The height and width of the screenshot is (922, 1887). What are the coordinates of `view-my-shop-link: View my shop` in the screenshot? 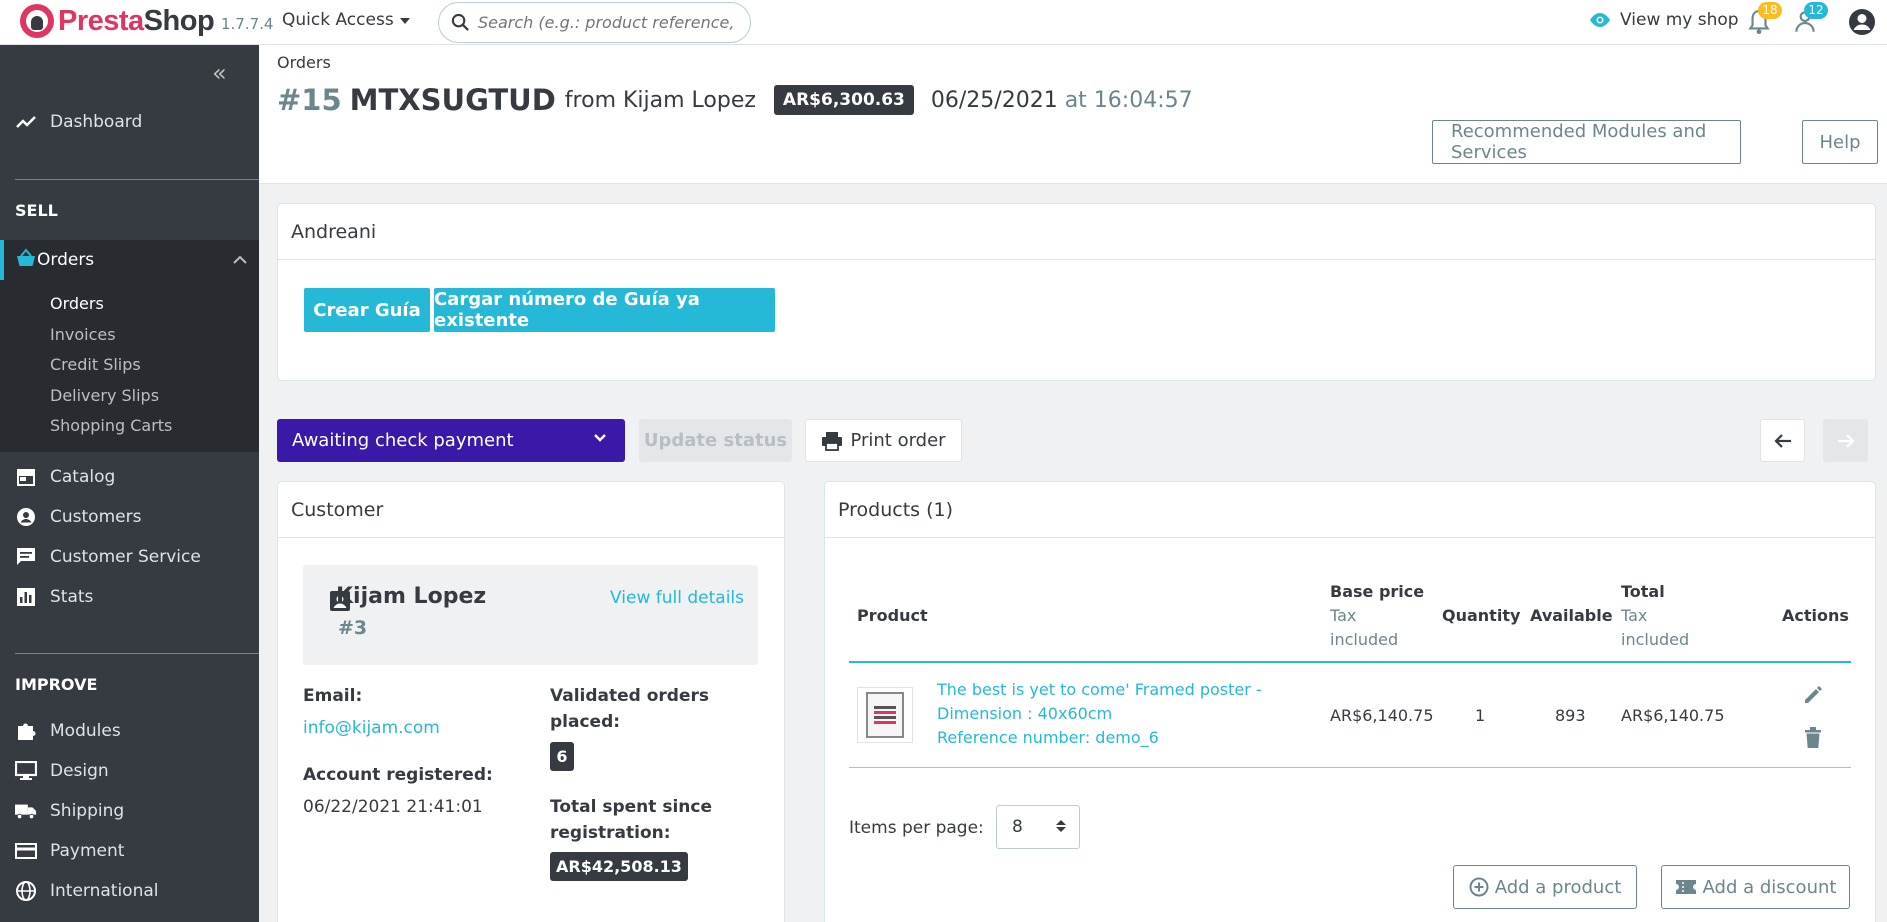 It's located at (1663, 20).